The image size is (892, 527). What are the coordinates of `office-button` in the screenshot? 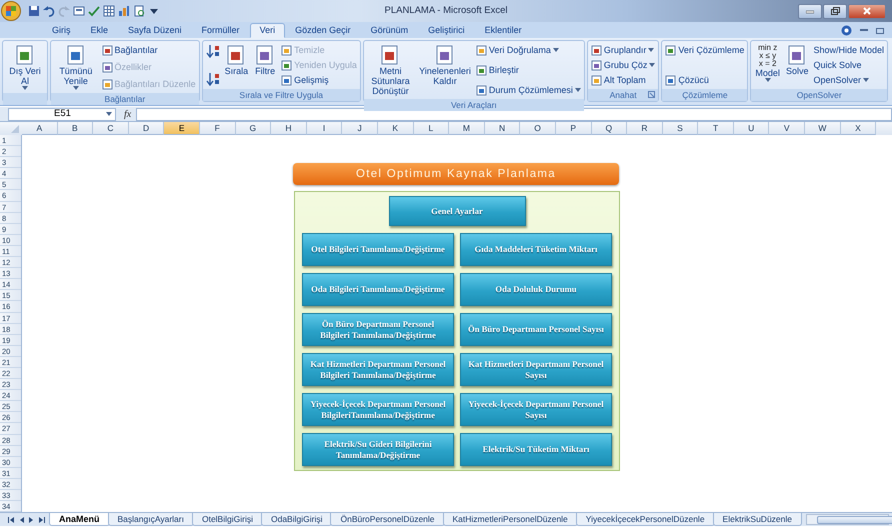 It's located at (11, 11).